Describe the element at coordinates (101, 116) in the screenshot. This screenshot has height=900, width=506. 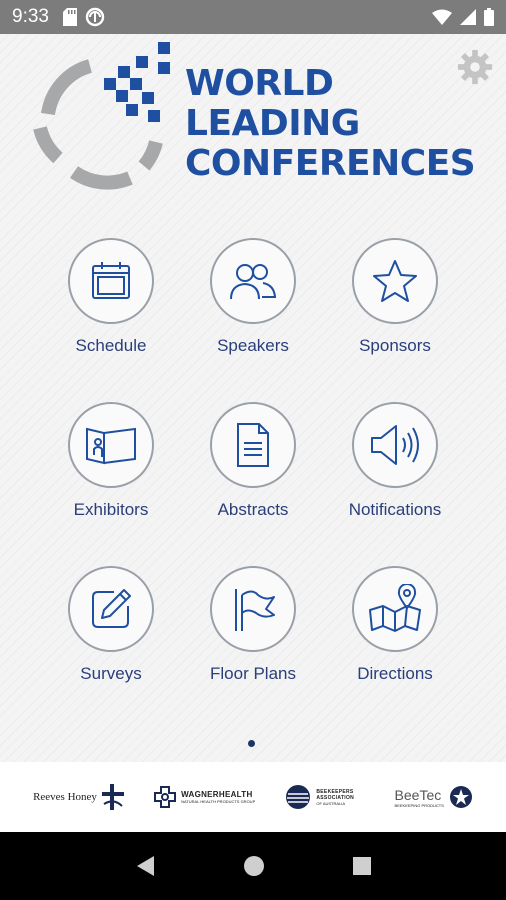
I see `logo-mark-icon` at that location.